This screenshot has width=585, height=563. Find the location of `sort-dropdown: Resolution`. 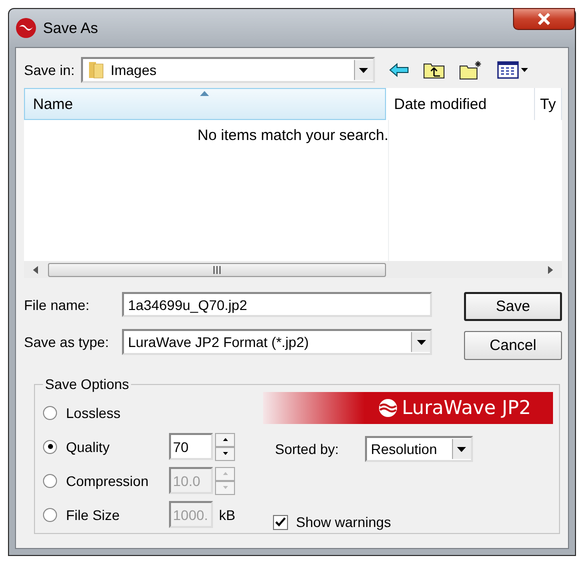

sort-dropdown: Resolution is located at coordinates (418, 449).